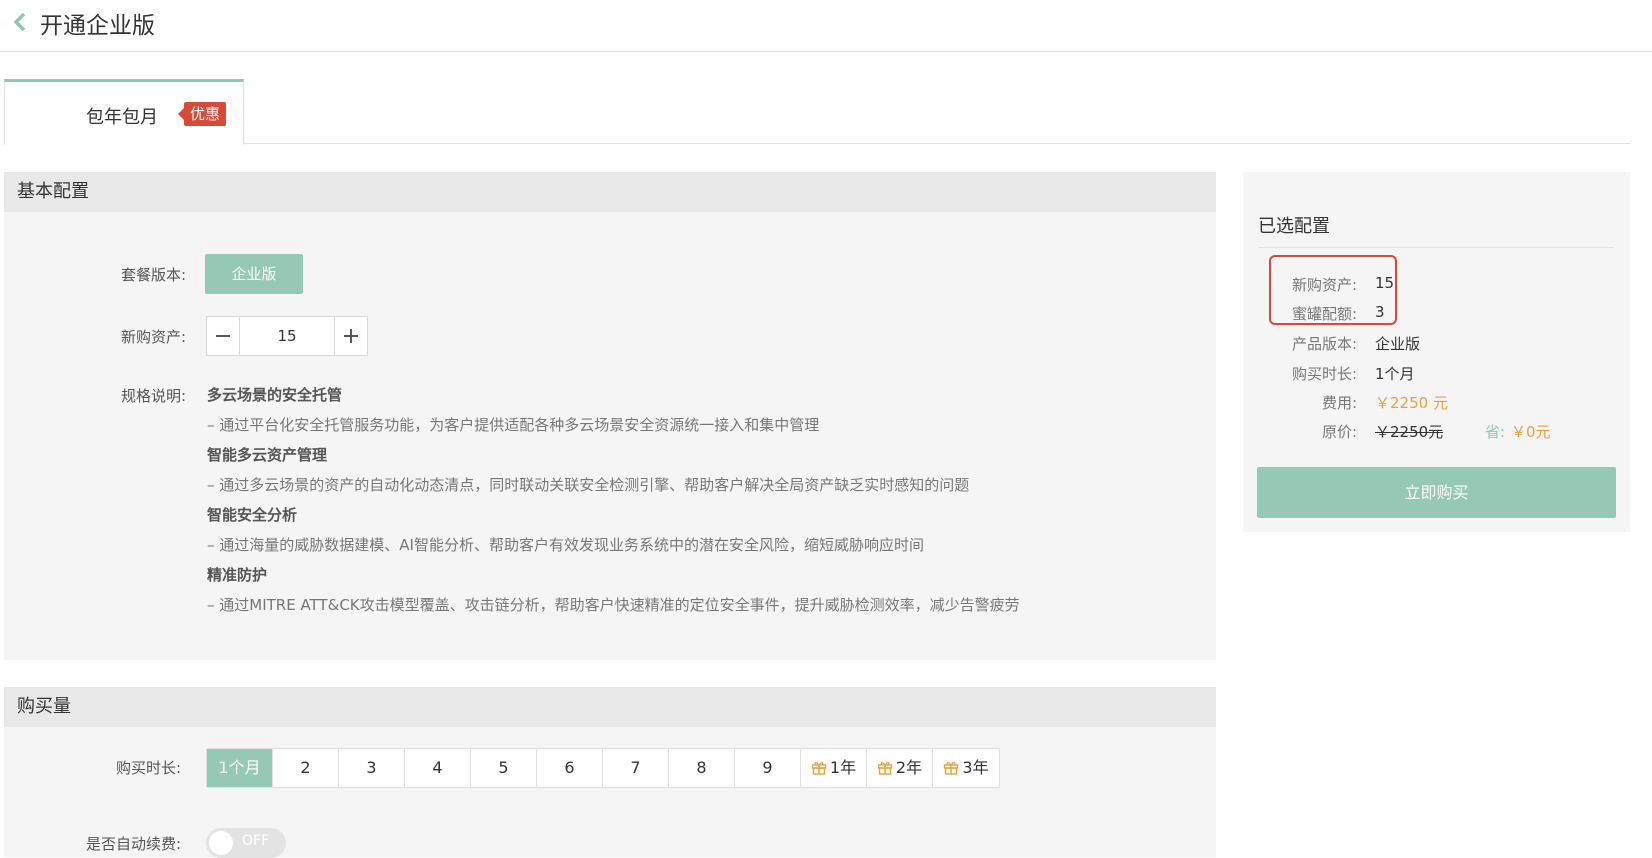 This screenshot has width=1652, height=858. I want to click on panel-title: 购买量, so click(610, 707).